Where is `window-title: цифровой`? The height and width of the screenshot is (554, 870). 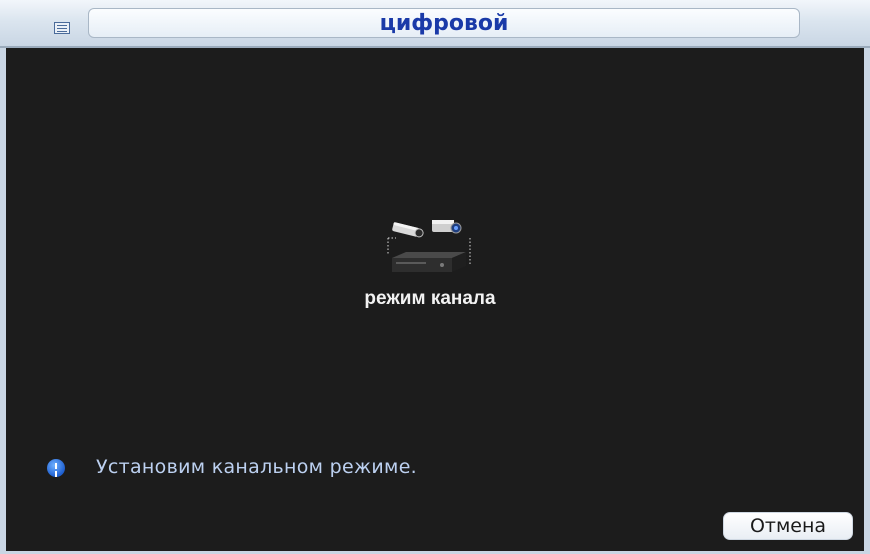 window-title: цифровой is located at coordinates (444, 23).